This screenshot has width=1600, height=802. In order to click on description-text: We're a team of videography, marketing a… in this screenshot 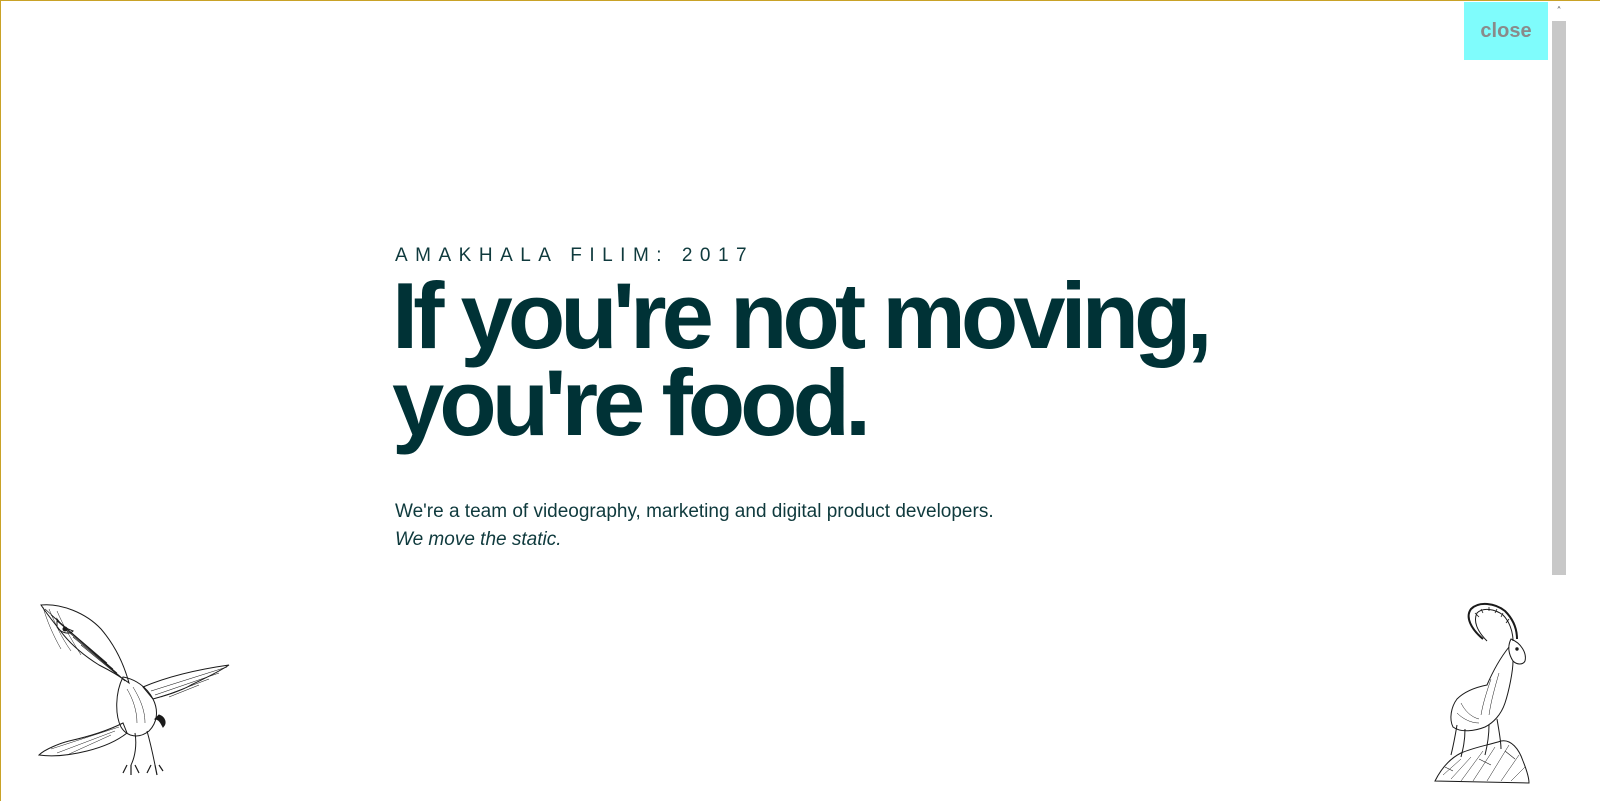, I will do `click(694, 511)`.